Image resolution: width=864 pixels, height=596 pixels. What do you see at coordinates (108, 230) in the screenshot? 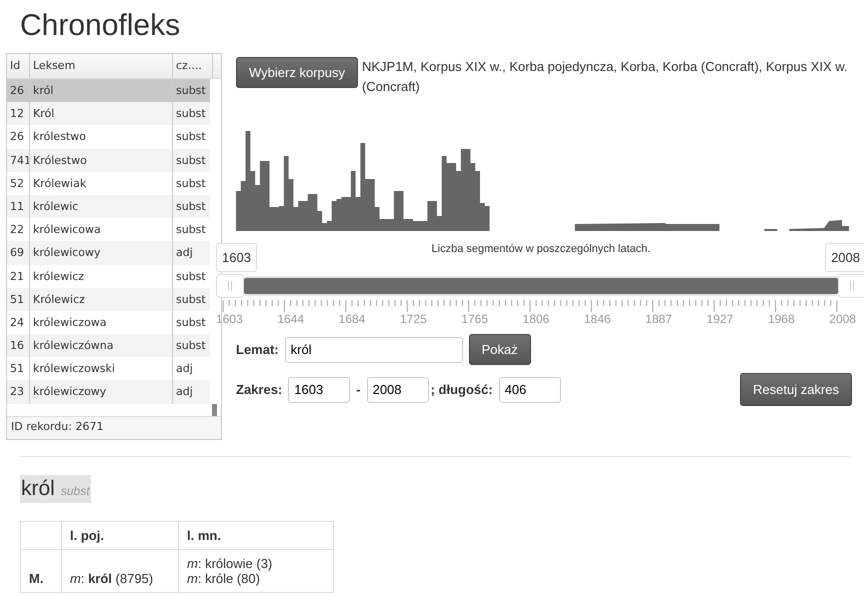
I see `lexeme-row: 22 królewicowa subst` at bounding box center [108, 230].